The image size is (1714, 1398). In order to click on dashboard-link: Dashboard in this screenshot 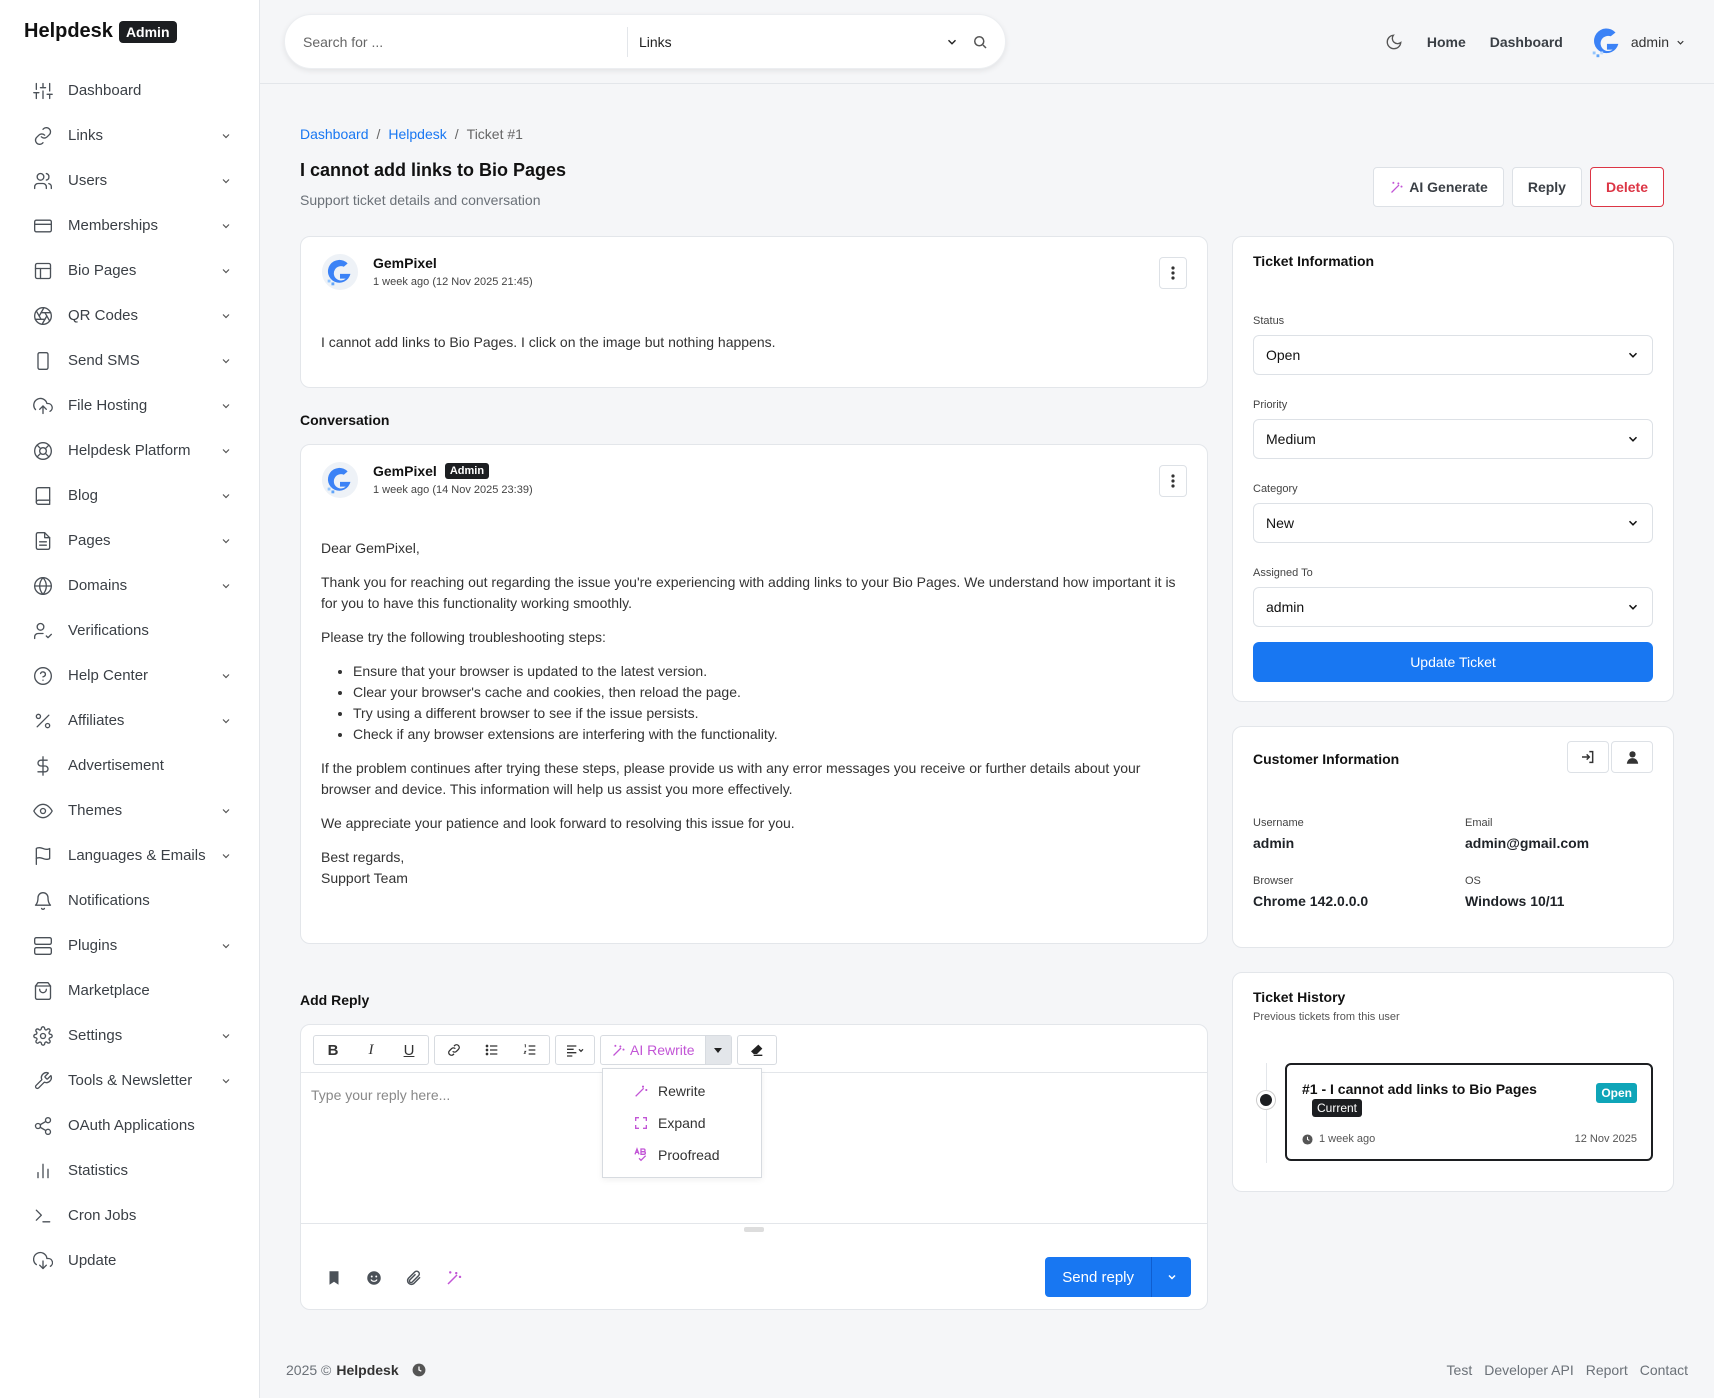, I will do `click(1526, 42)`.